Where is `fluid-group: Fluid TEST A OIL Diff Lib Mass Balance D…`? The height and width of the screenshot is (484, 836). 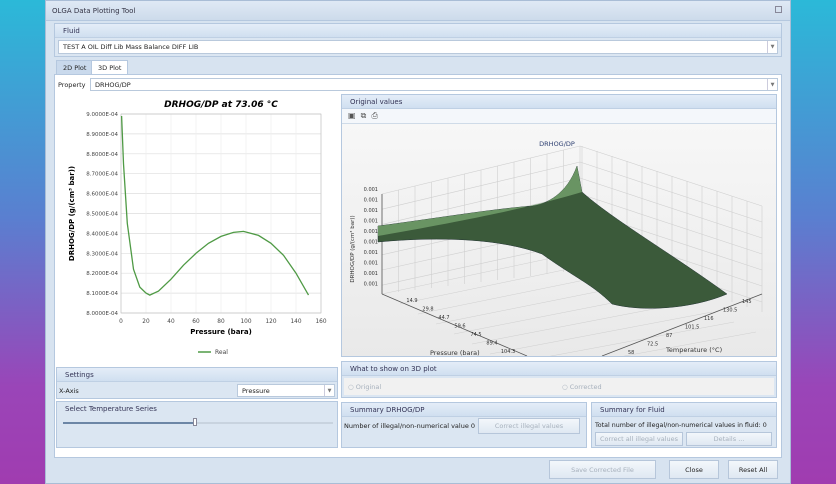
fluid-group: Fluid TEST A OIL Diff Lib Mass Balance D… is located at coordinates (418, 40).